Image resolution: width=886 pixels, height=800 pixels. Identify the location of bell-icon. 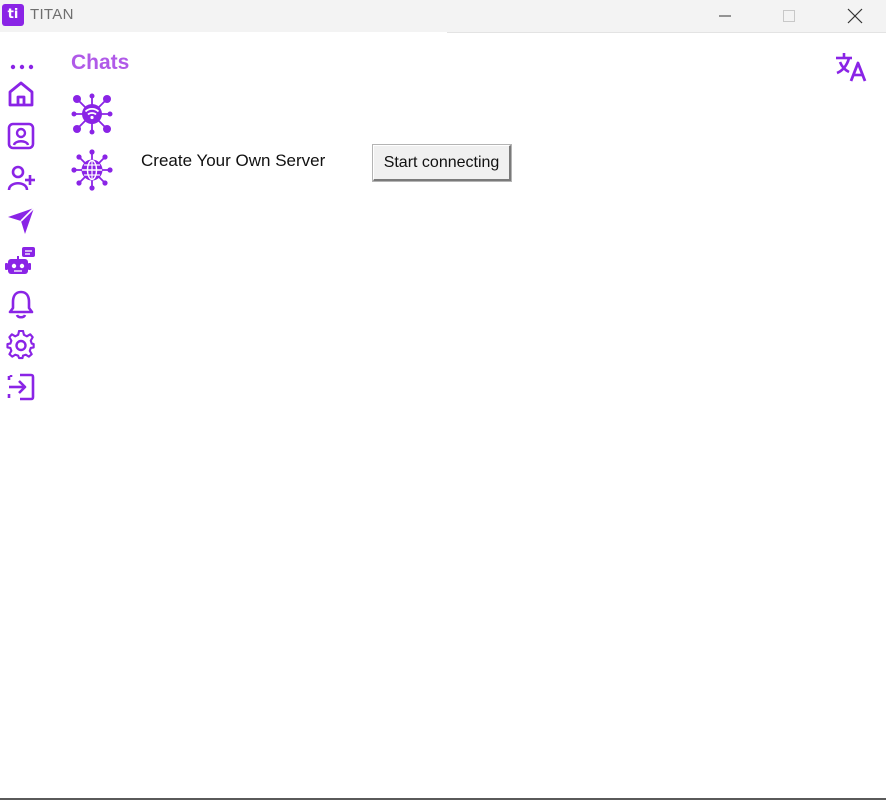
(21, 304).